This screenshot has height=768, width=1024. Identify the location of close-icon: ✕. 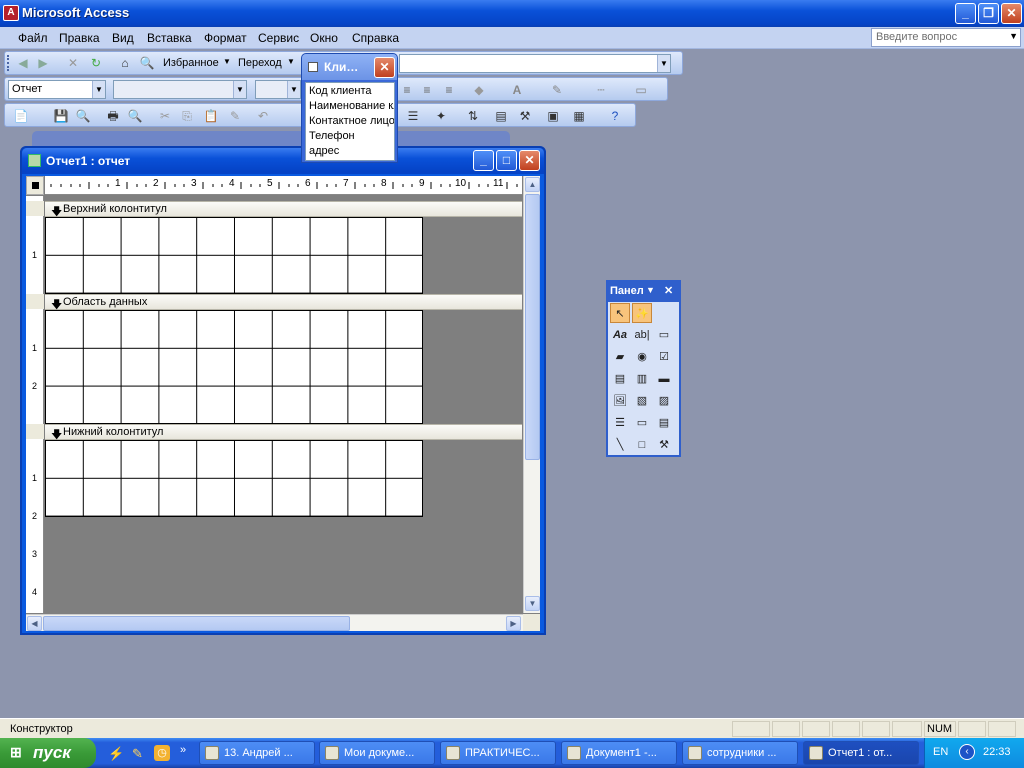
(668, 290).